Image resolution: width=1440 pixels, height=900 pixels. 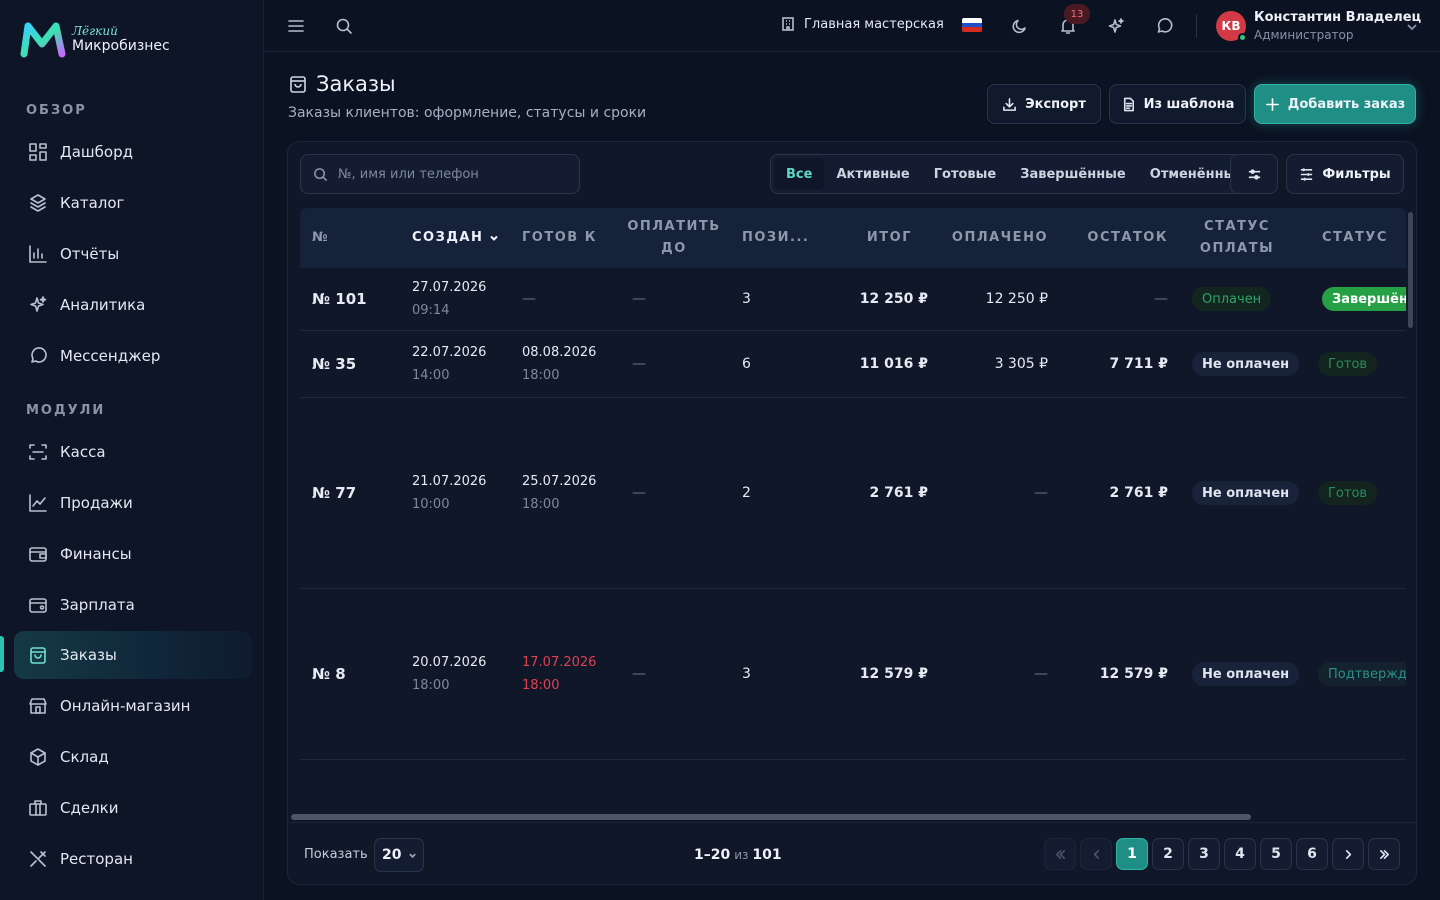 What do you see at coordinates (133, 305) in the screenshot?
I see `sidebar-item-analytics: Аналитика` at bounding box center [133, 305].